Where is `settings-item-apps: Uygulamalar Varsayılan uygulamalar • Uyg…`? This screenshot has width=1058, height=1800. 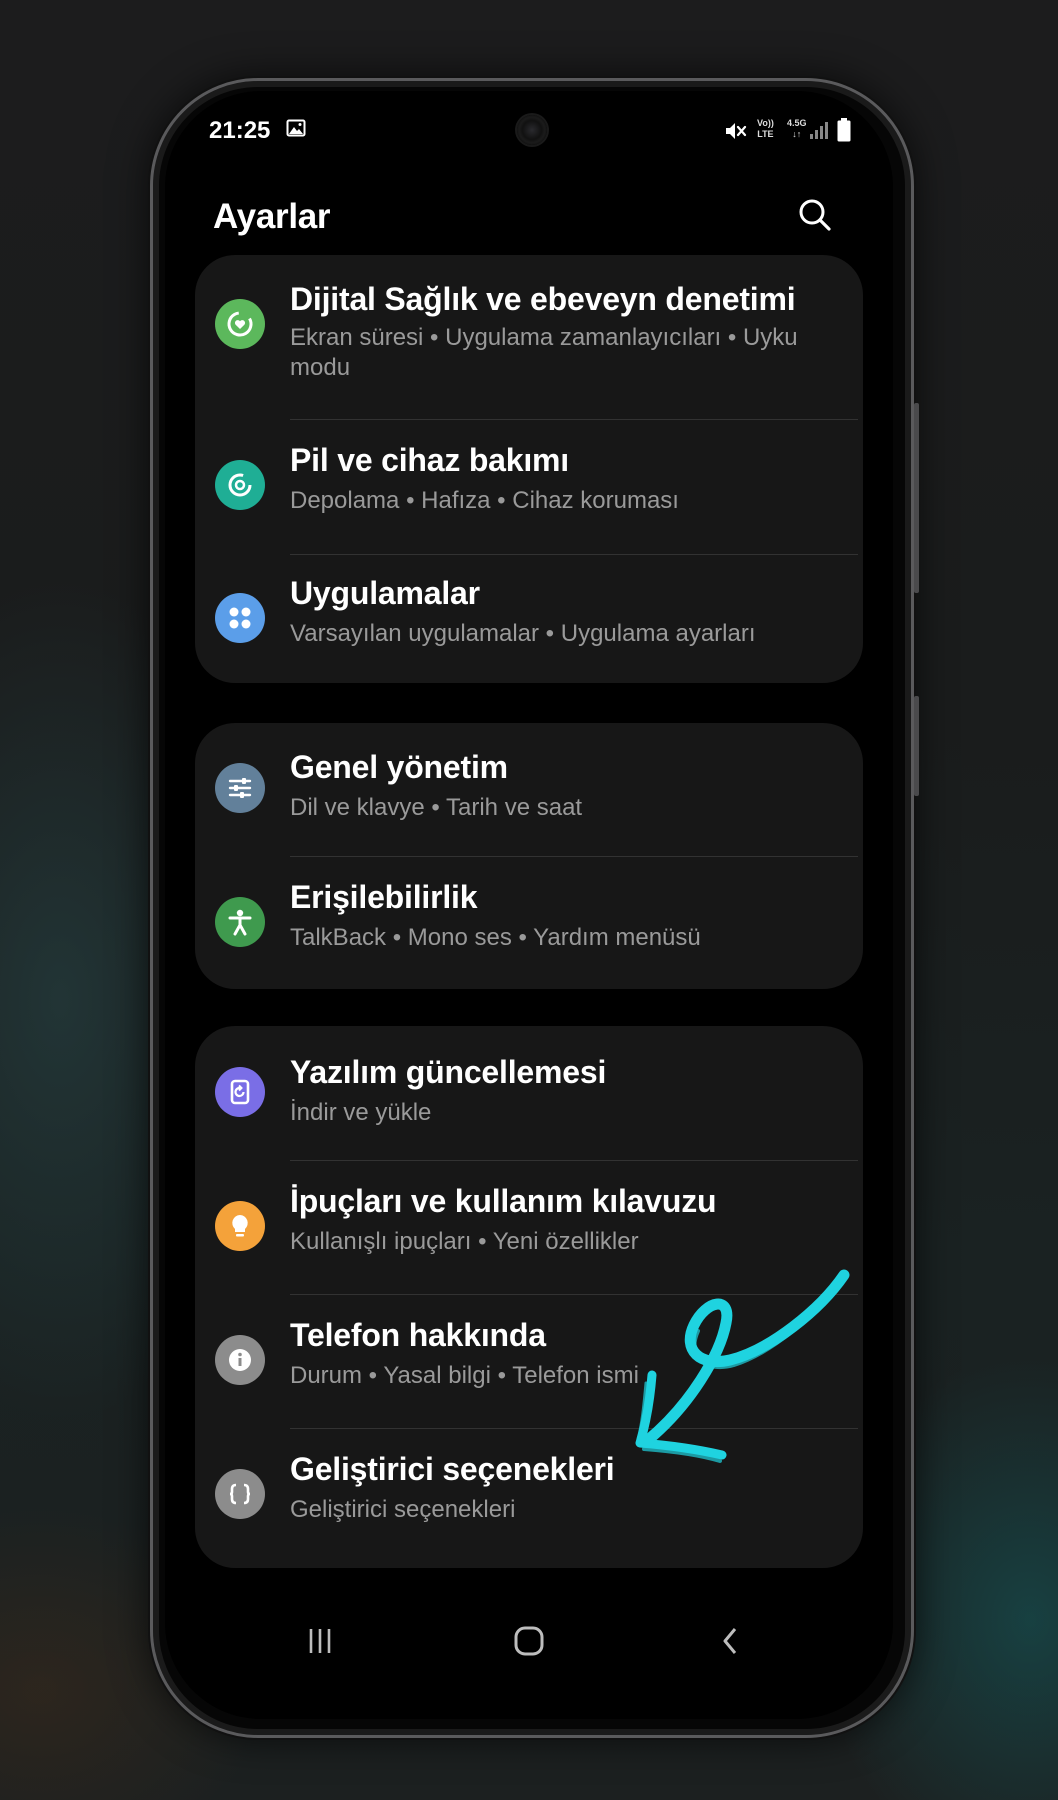
settings-item-apps: Uygulamalar Varsayılan uygulamalar • Uyg… is located at coordinates (529, 619).